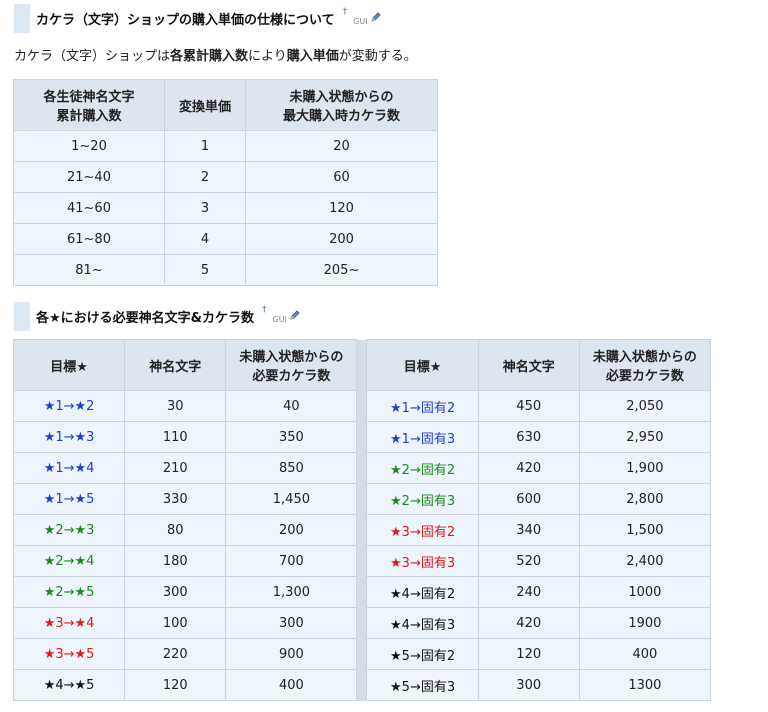  I want to click on table-cell: 20, so click(341, 146).